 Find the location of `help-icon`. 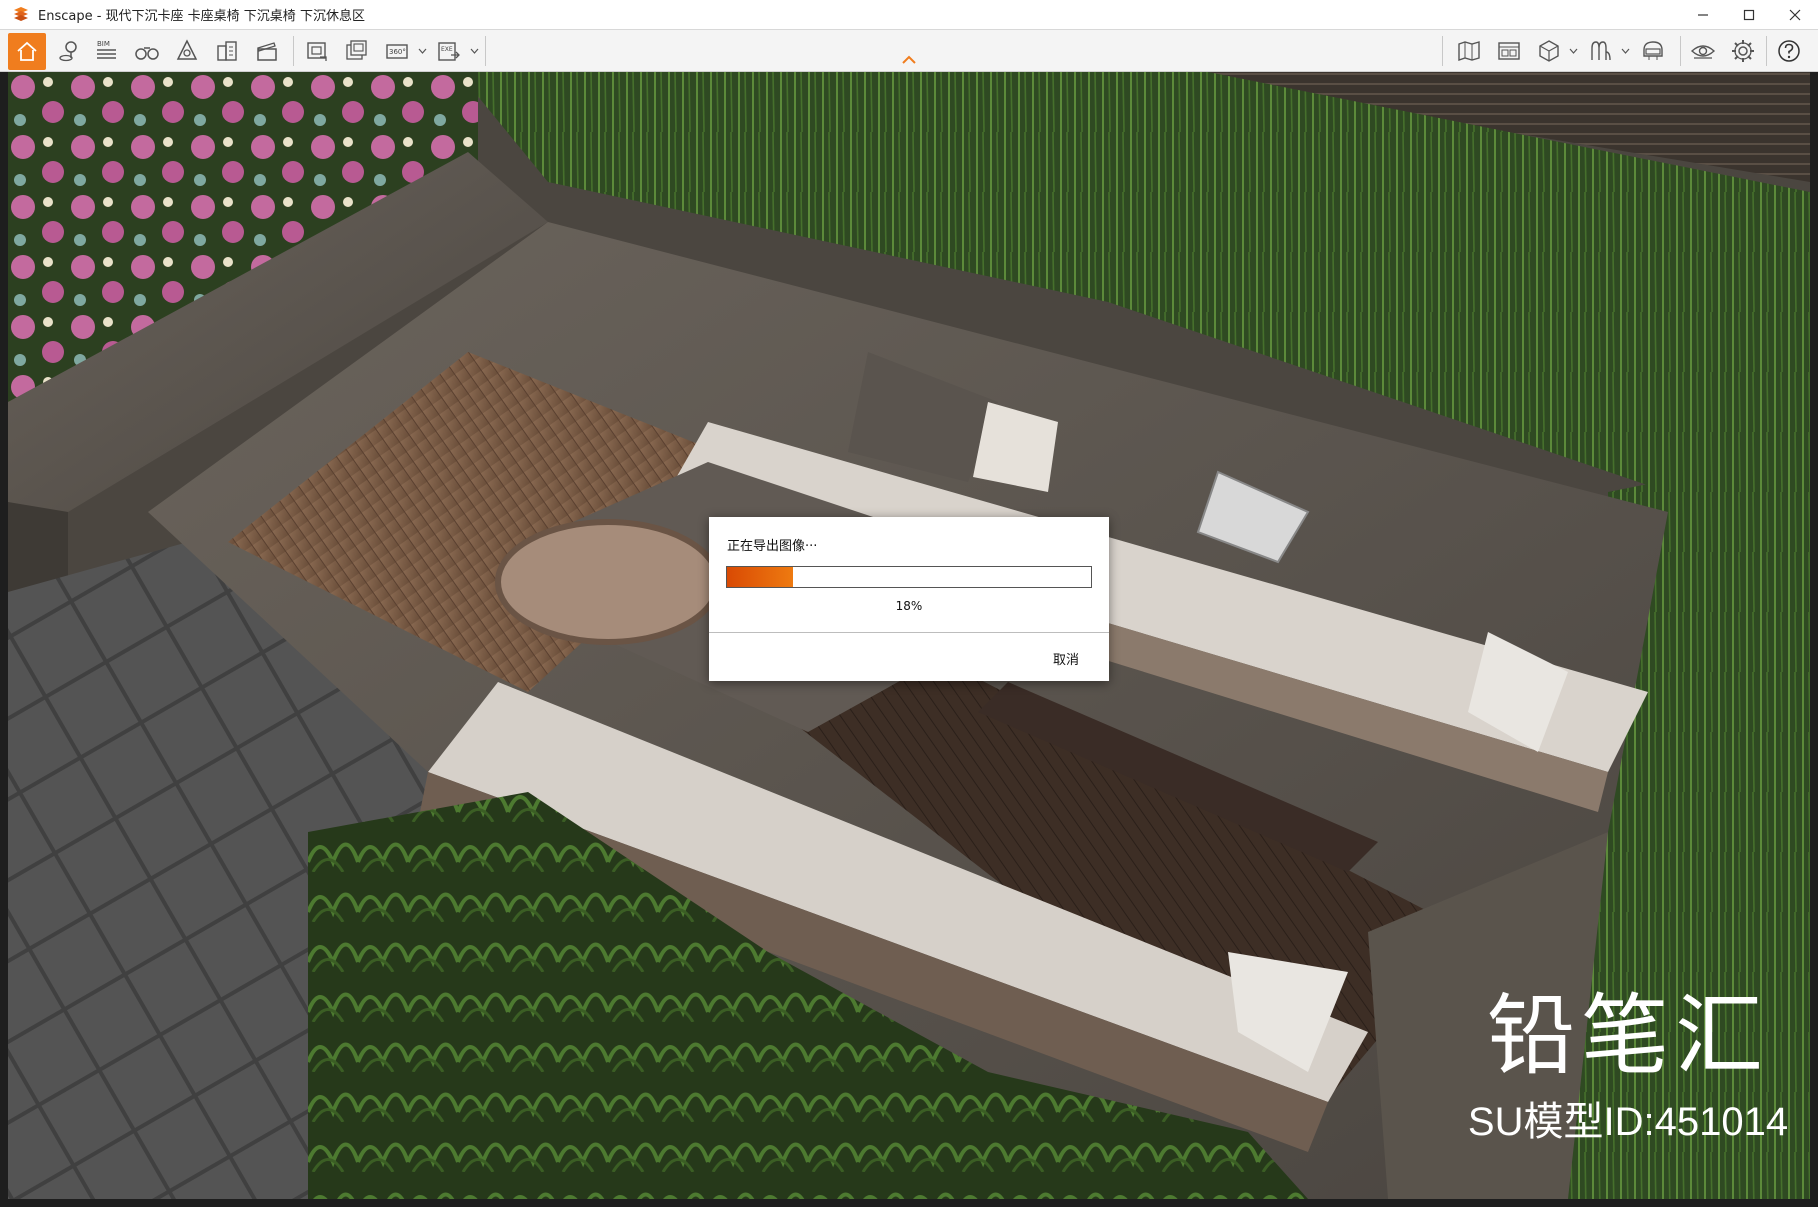

help-icon is located at coordinates (1789, 51).